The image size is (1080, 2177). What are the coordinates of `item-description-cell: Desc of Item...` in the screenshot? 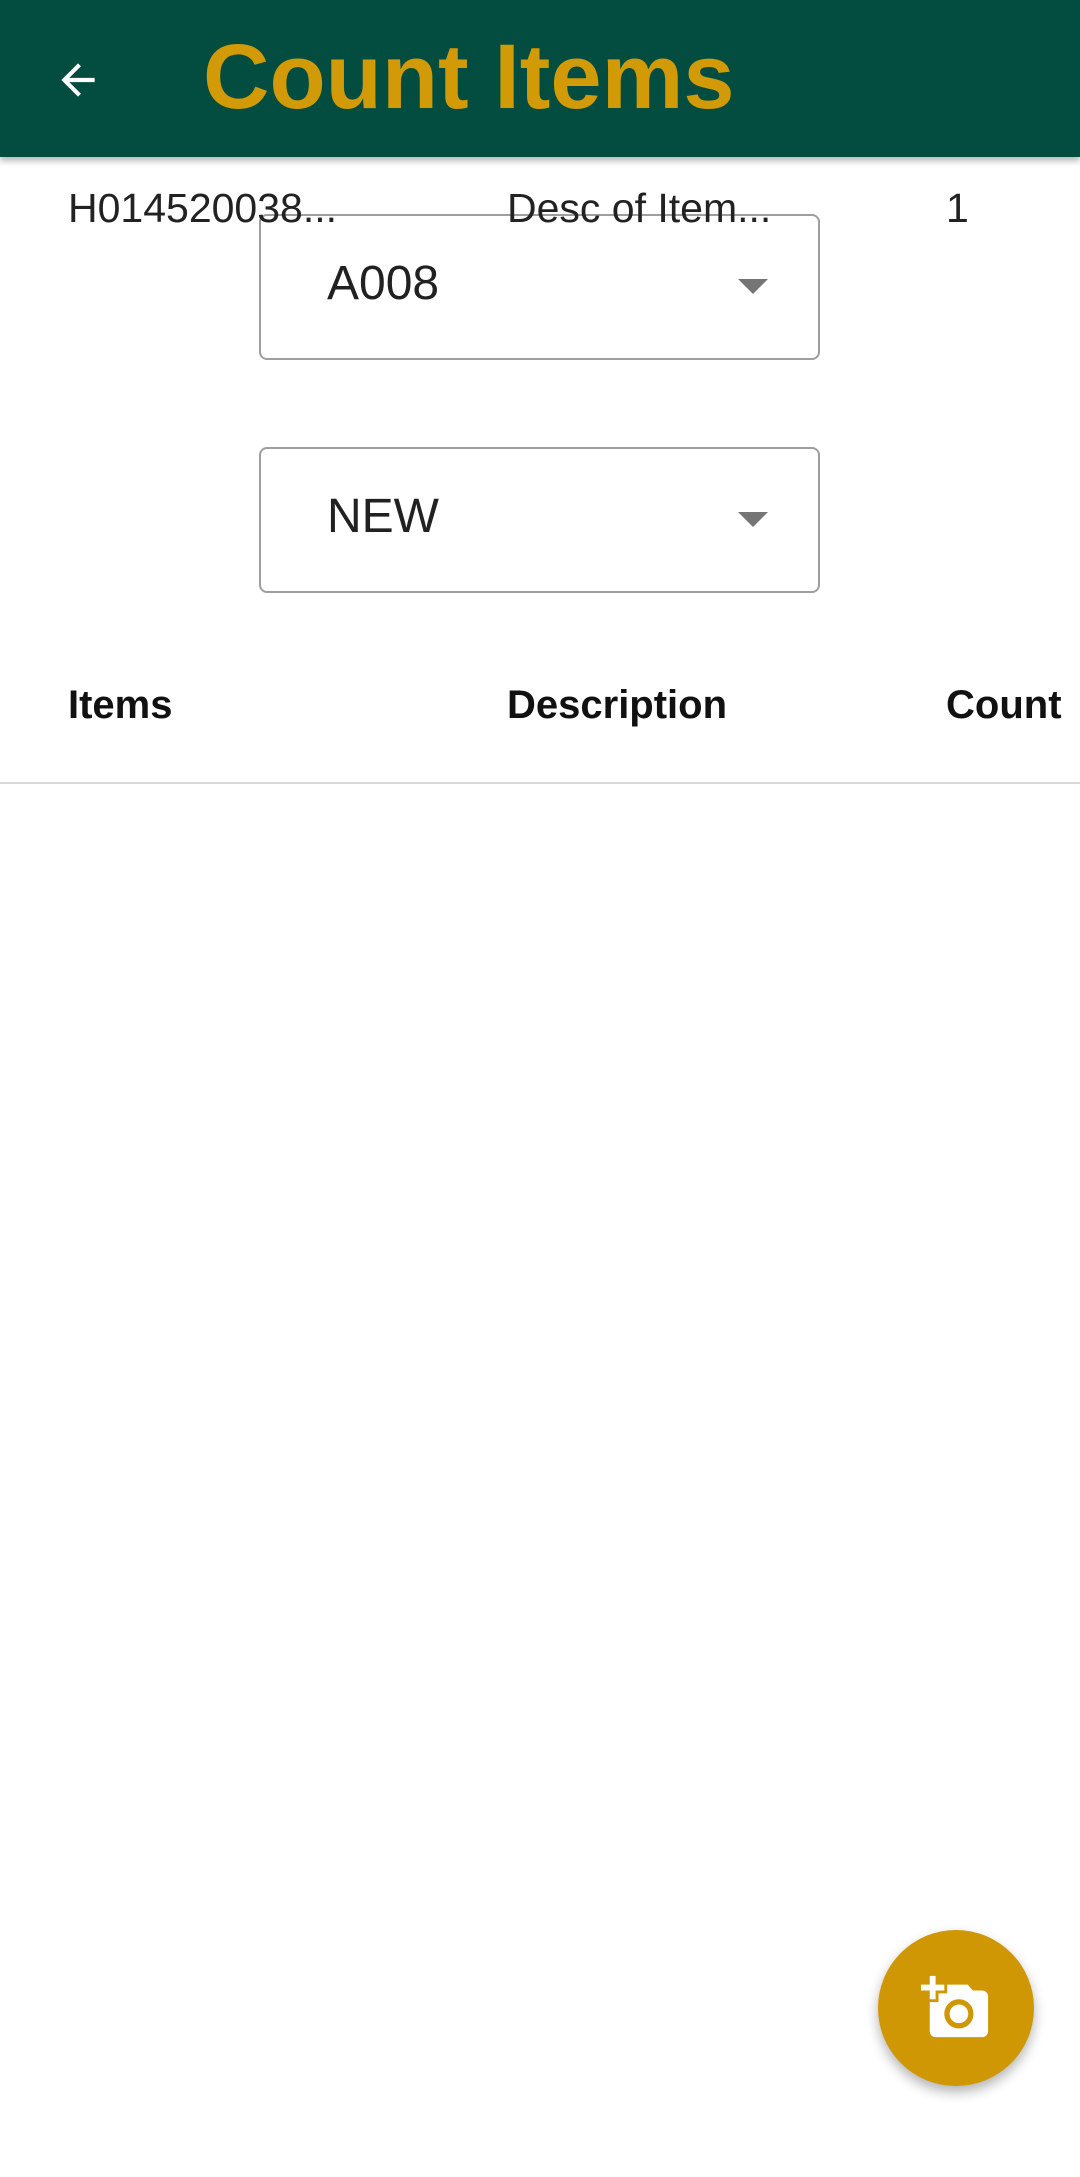 It's located at (639, 208).